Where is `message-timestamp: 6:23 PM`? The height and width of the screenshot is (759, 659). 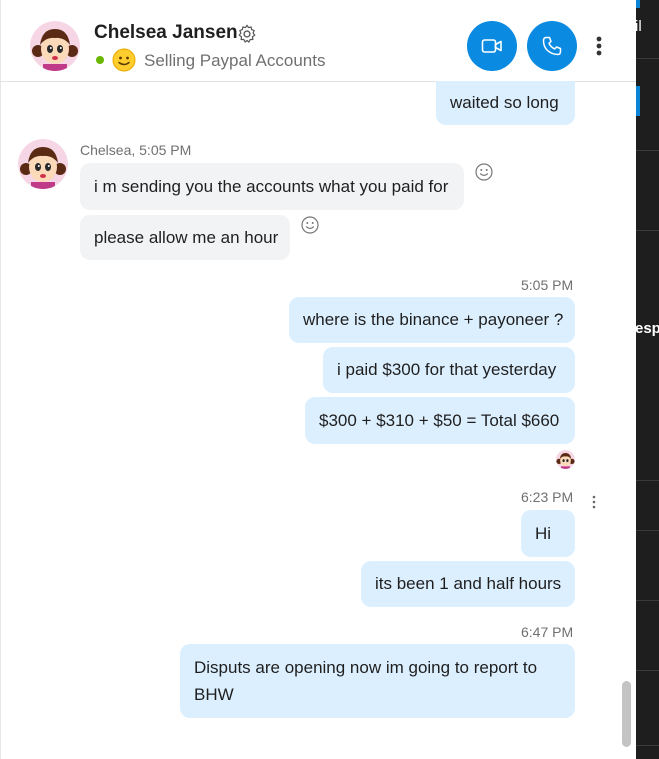 message-timestamp: 6:23 PM is located at coordinates (547, 497).